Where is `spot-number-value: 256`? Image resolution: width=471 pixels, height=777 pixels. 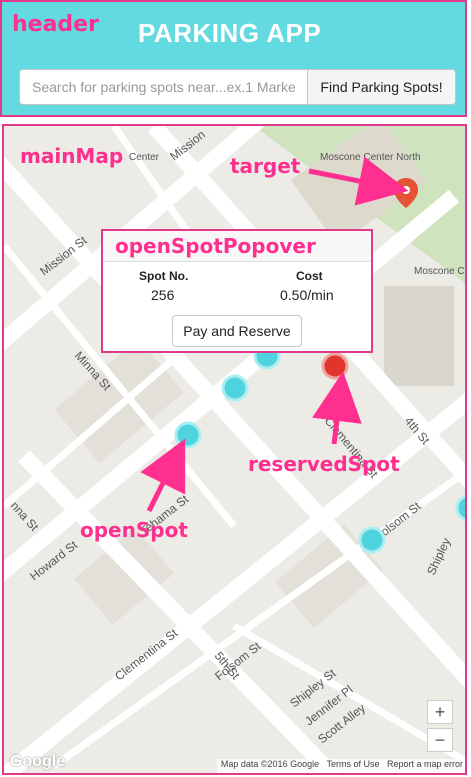
spot-number-value: 256 is located at coordinates (163, 295).